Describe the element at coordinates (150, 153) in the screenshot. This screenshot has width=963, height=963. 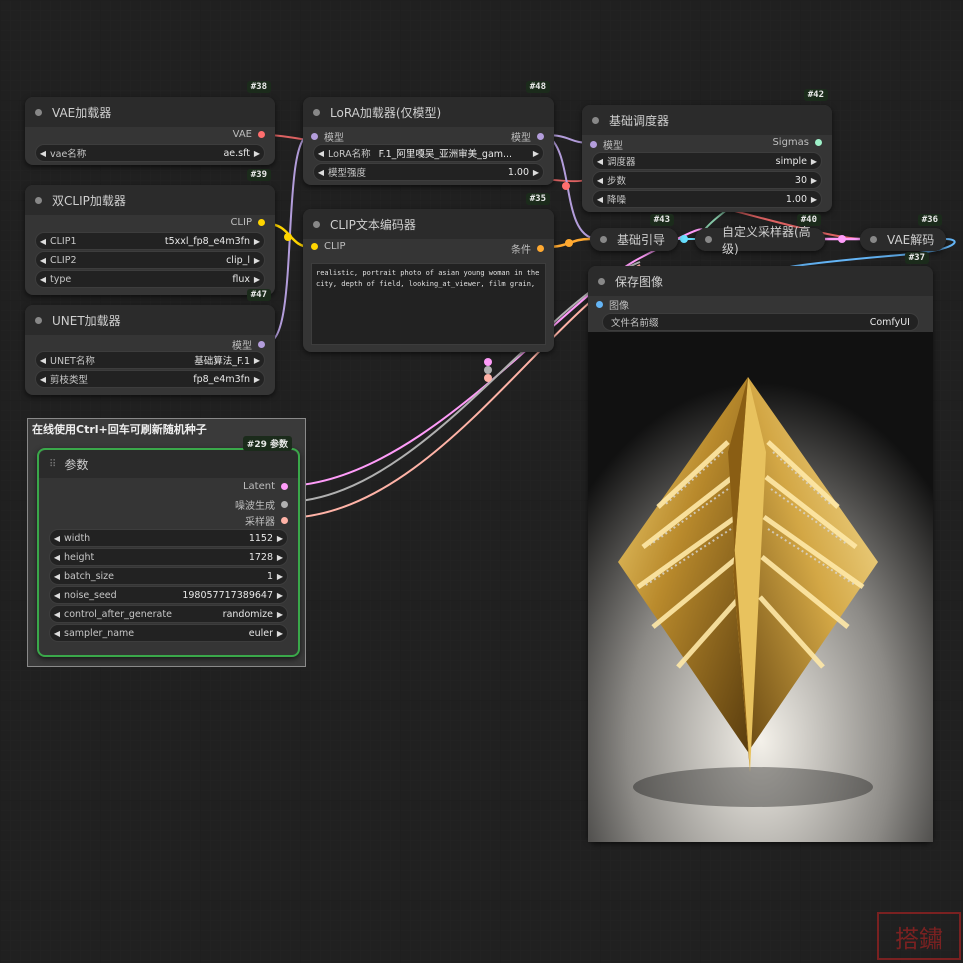
I see `combo-vae-name: ◀ vae名称 ae.sft ▶` at that location.